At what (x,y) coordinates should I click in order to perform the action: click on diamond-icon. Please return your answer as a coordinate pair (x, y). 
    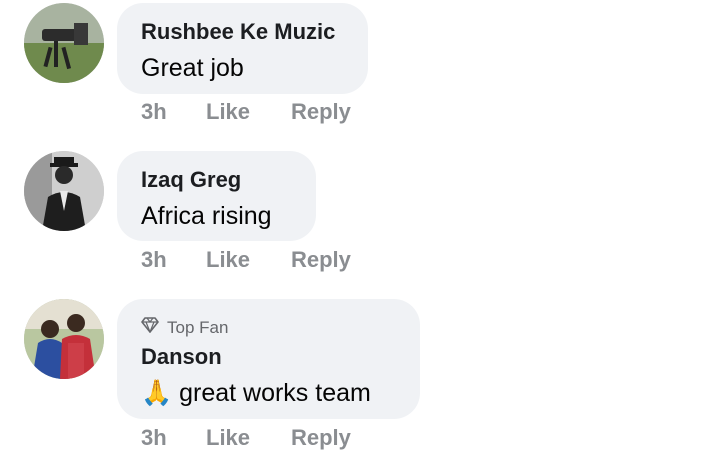
    Looking at the image, I should click on (150, 327).